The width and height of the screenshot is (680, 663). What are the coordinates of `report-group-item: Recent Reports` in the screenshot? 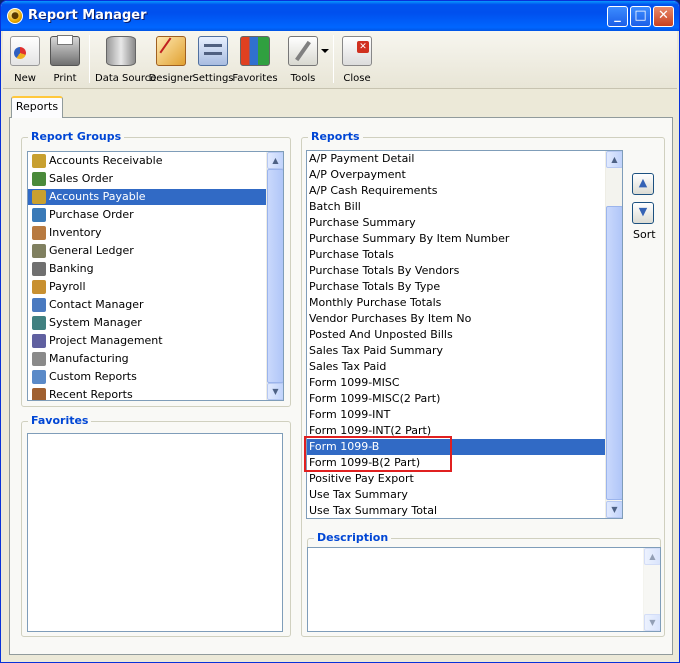 It's located at (147, 394).